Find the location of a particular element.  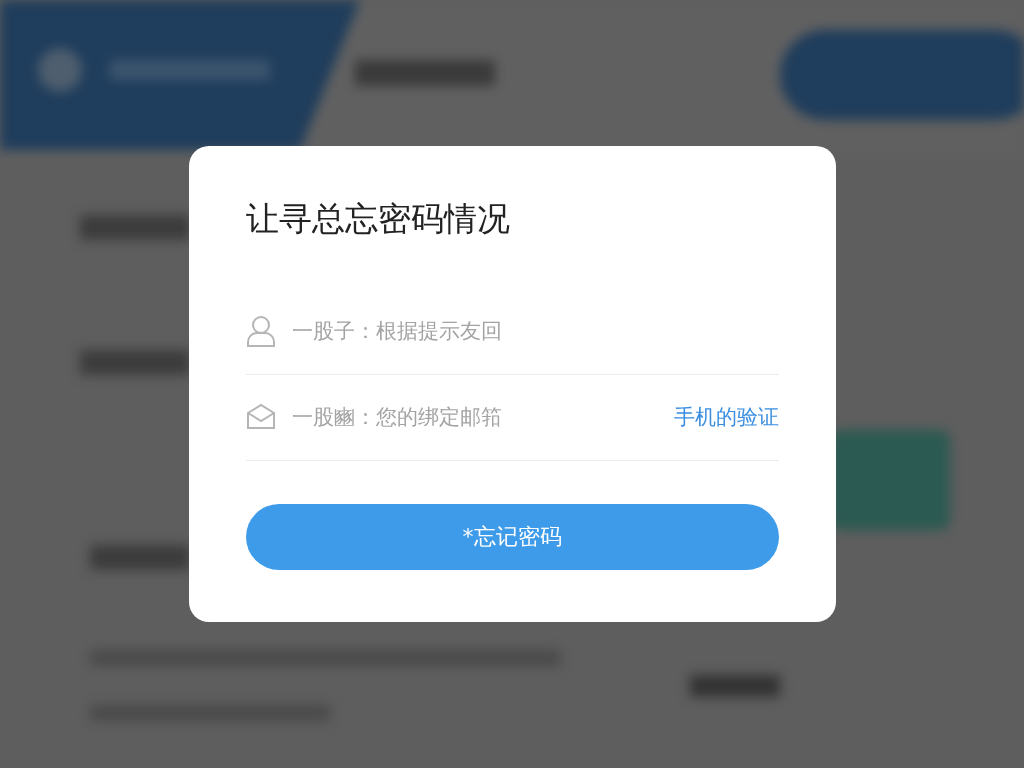

submit-button: *忘记密码 is located at coordinates (512, 536).